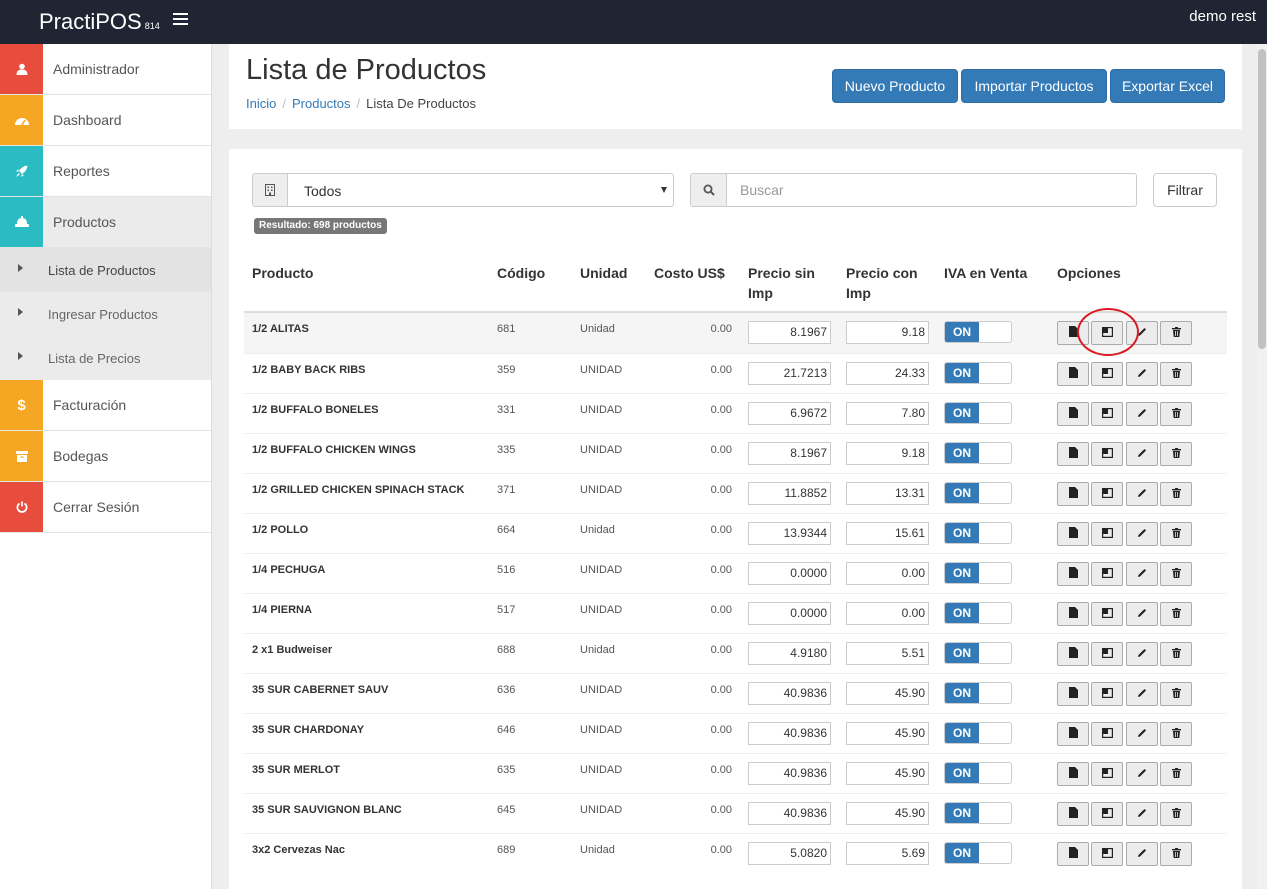  What do you see at coordinates (789, 653) in the screenshot?
I see `price-without-tax-input: 4.9180` at bounding box center [789, 653].